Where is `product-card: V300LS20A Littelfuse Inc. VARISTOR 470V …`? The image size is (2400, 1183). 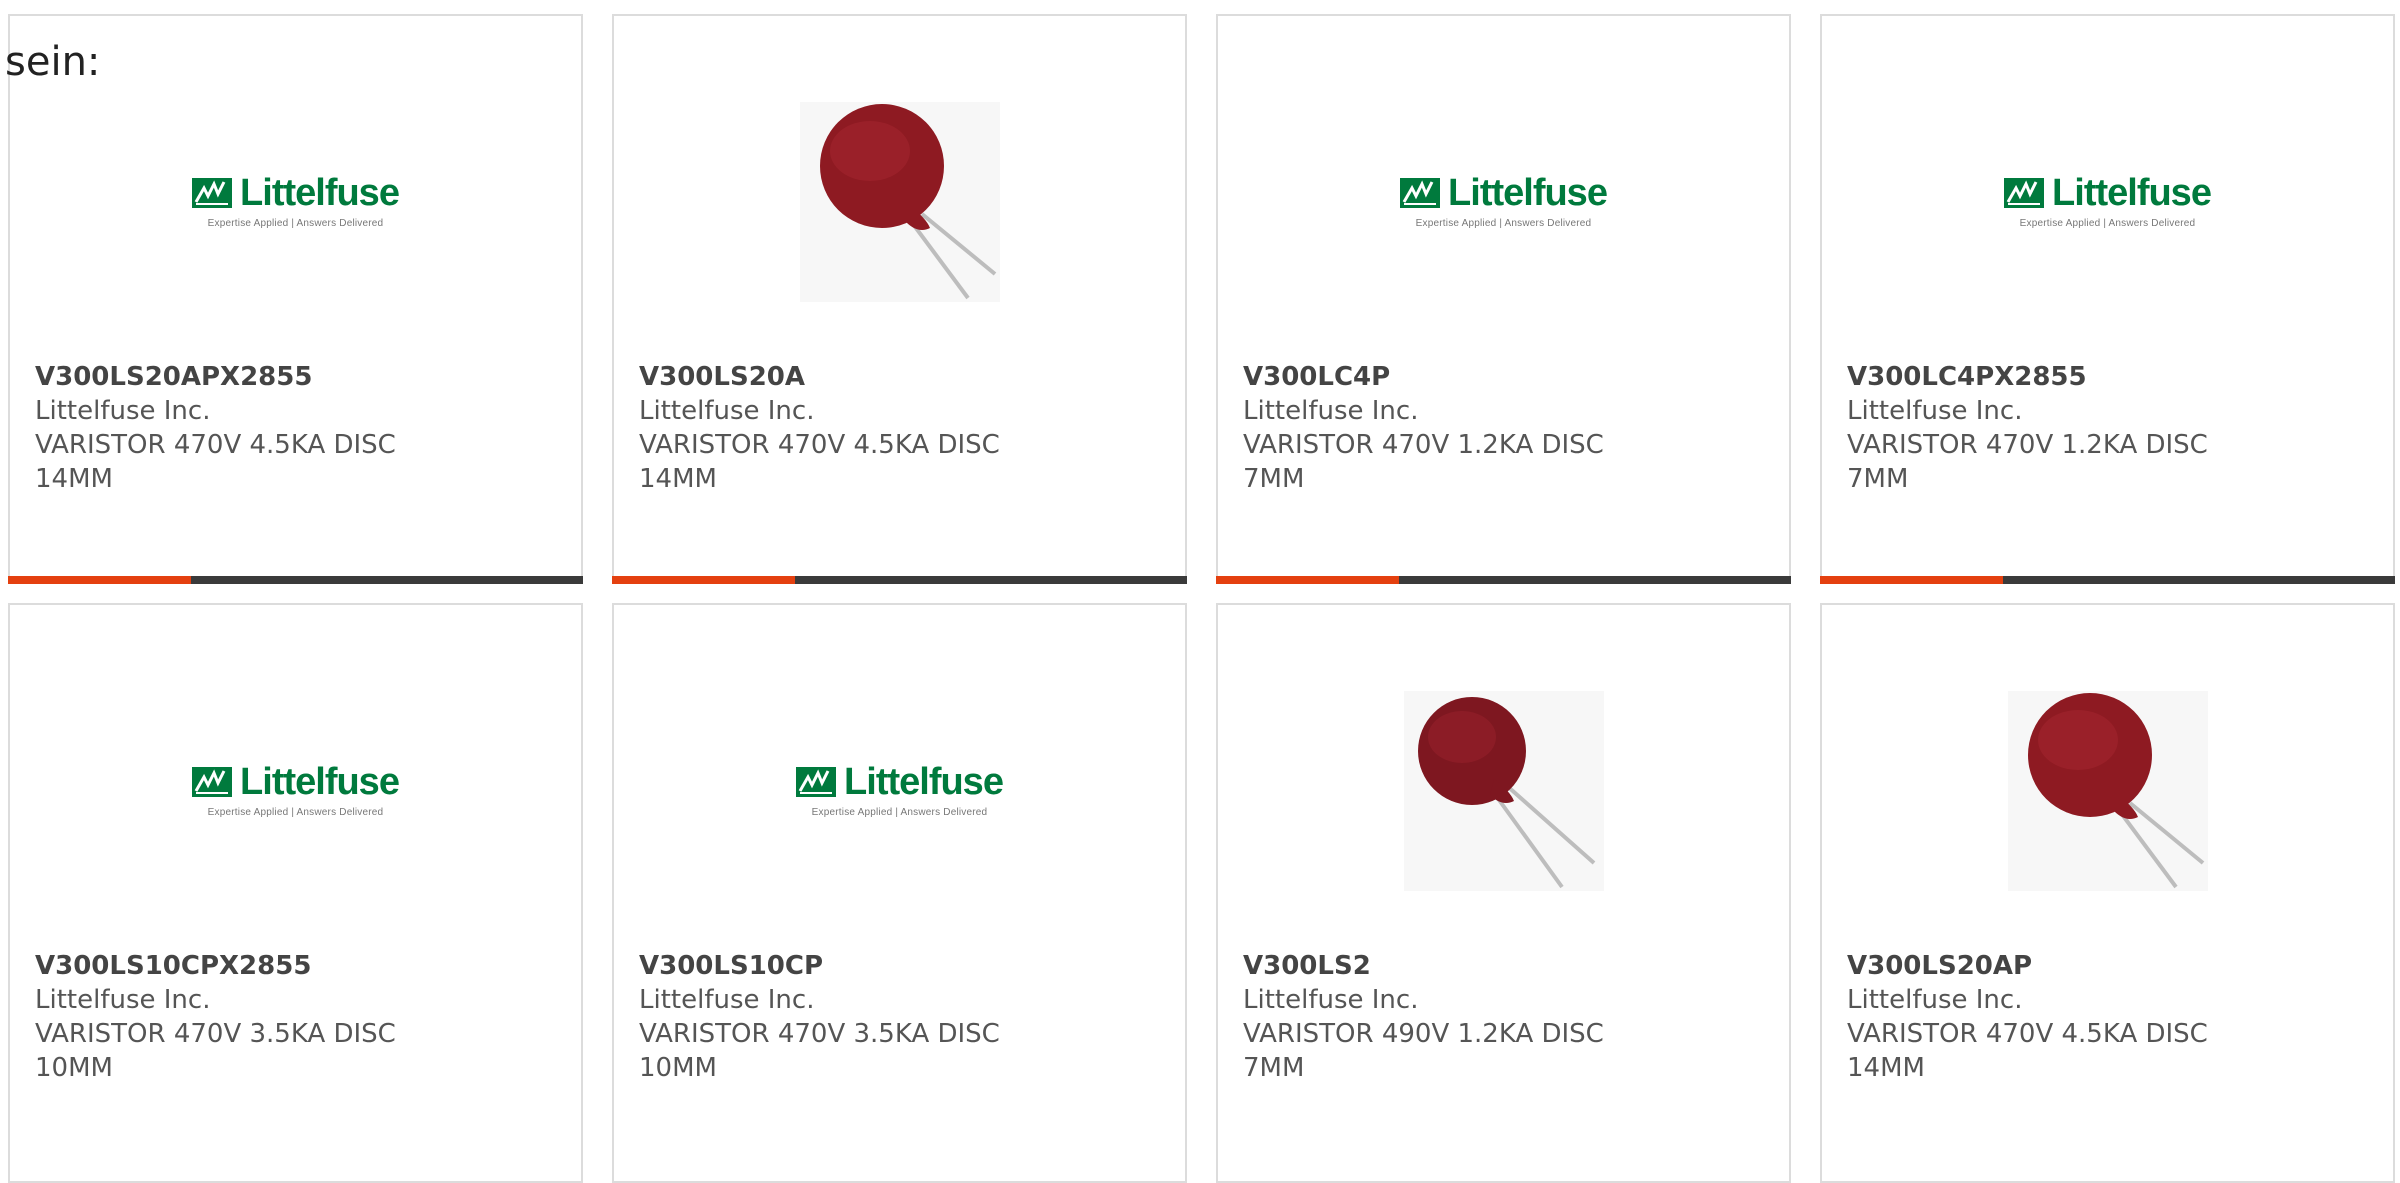 product-card: V300LS20A Littelfuse Inc. VARISTOR 470V … is located at coordinates (899, 299).